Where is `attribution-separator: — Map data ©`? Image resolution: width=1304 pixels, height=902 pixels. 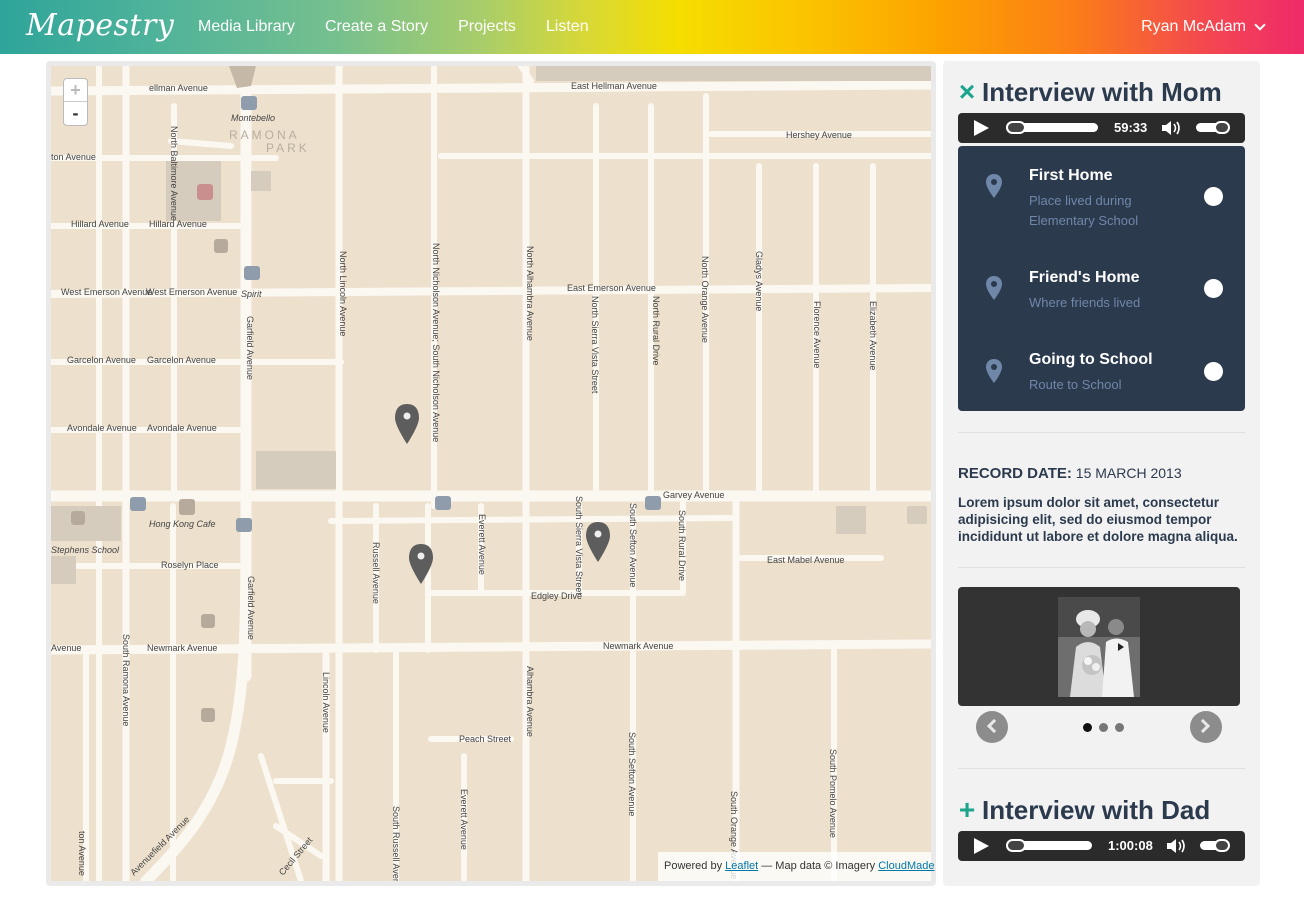
attribution-separator: — Map data © is located at coordinates (797, 866).